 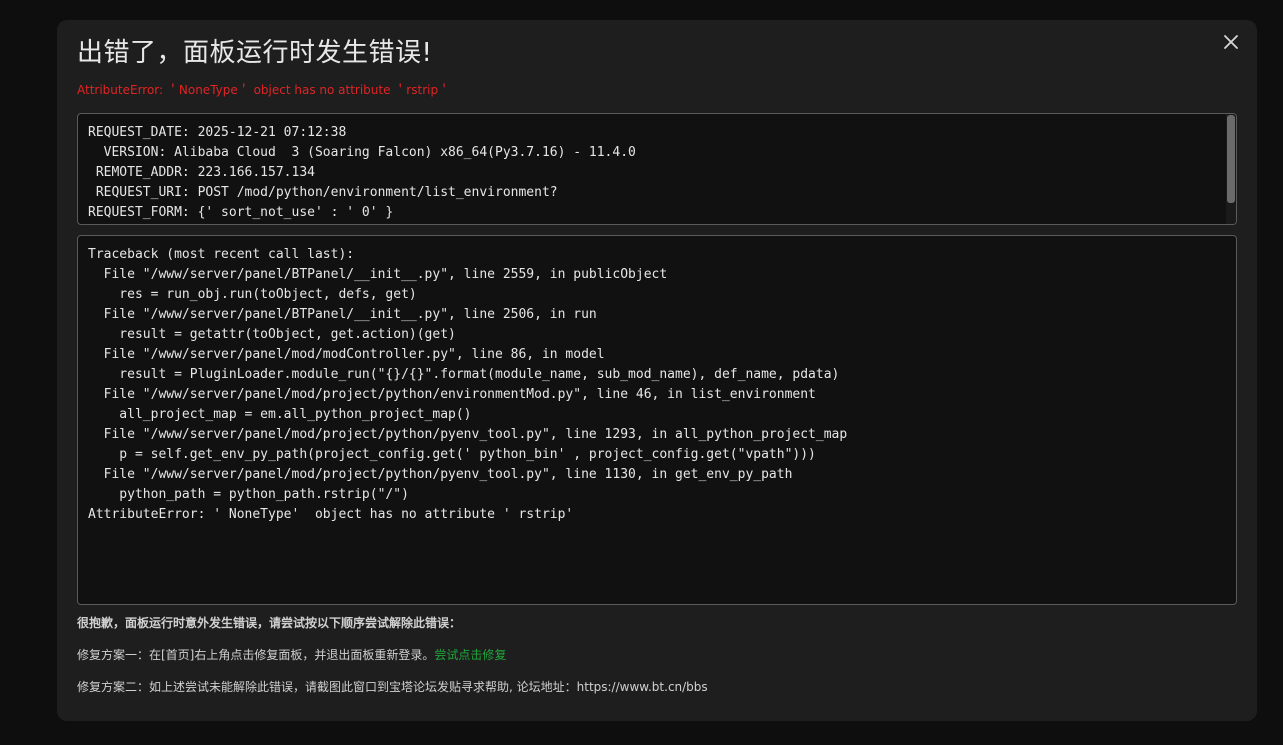 I want to click on try-repair-link: 尝试点击修复, so click(x=470, y=655).